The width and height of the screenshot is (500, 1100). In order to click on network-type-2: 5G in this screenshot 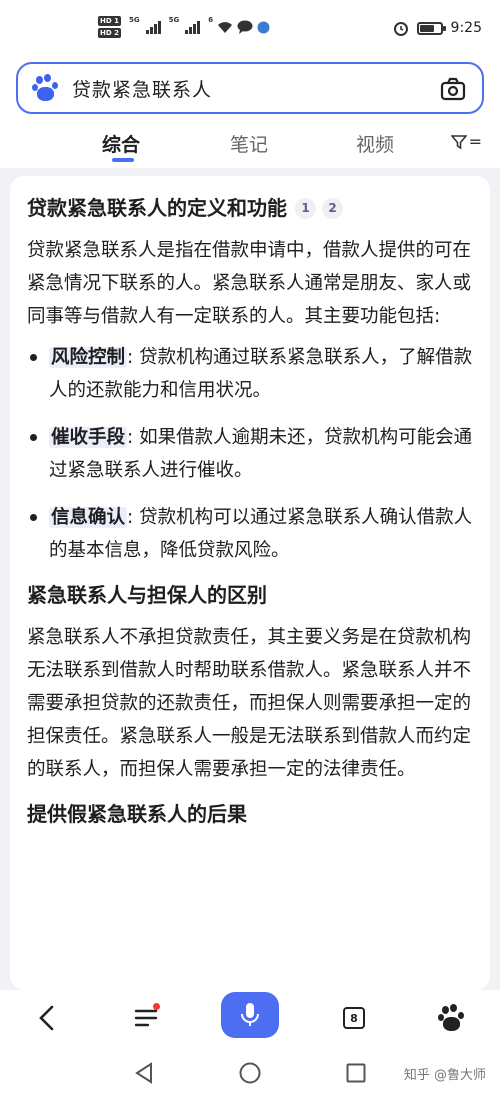, I will do `click(174, 20)`.